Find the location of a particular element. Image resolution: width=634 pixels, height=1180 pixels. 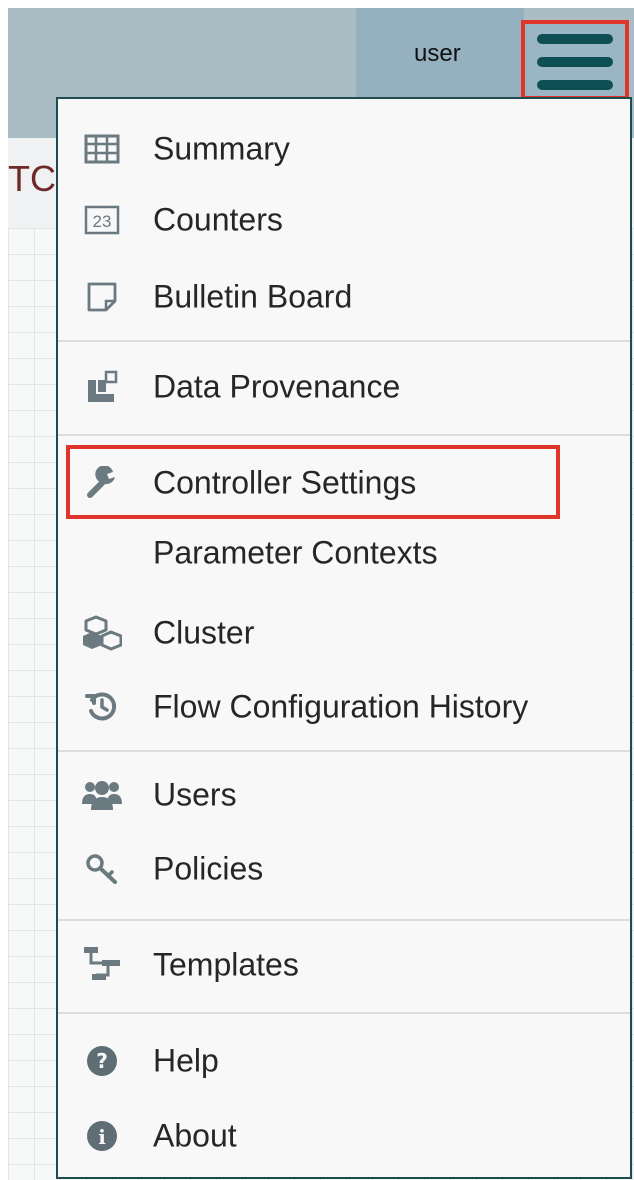

controller-settings-highlight is located at coordinates (313, 482).